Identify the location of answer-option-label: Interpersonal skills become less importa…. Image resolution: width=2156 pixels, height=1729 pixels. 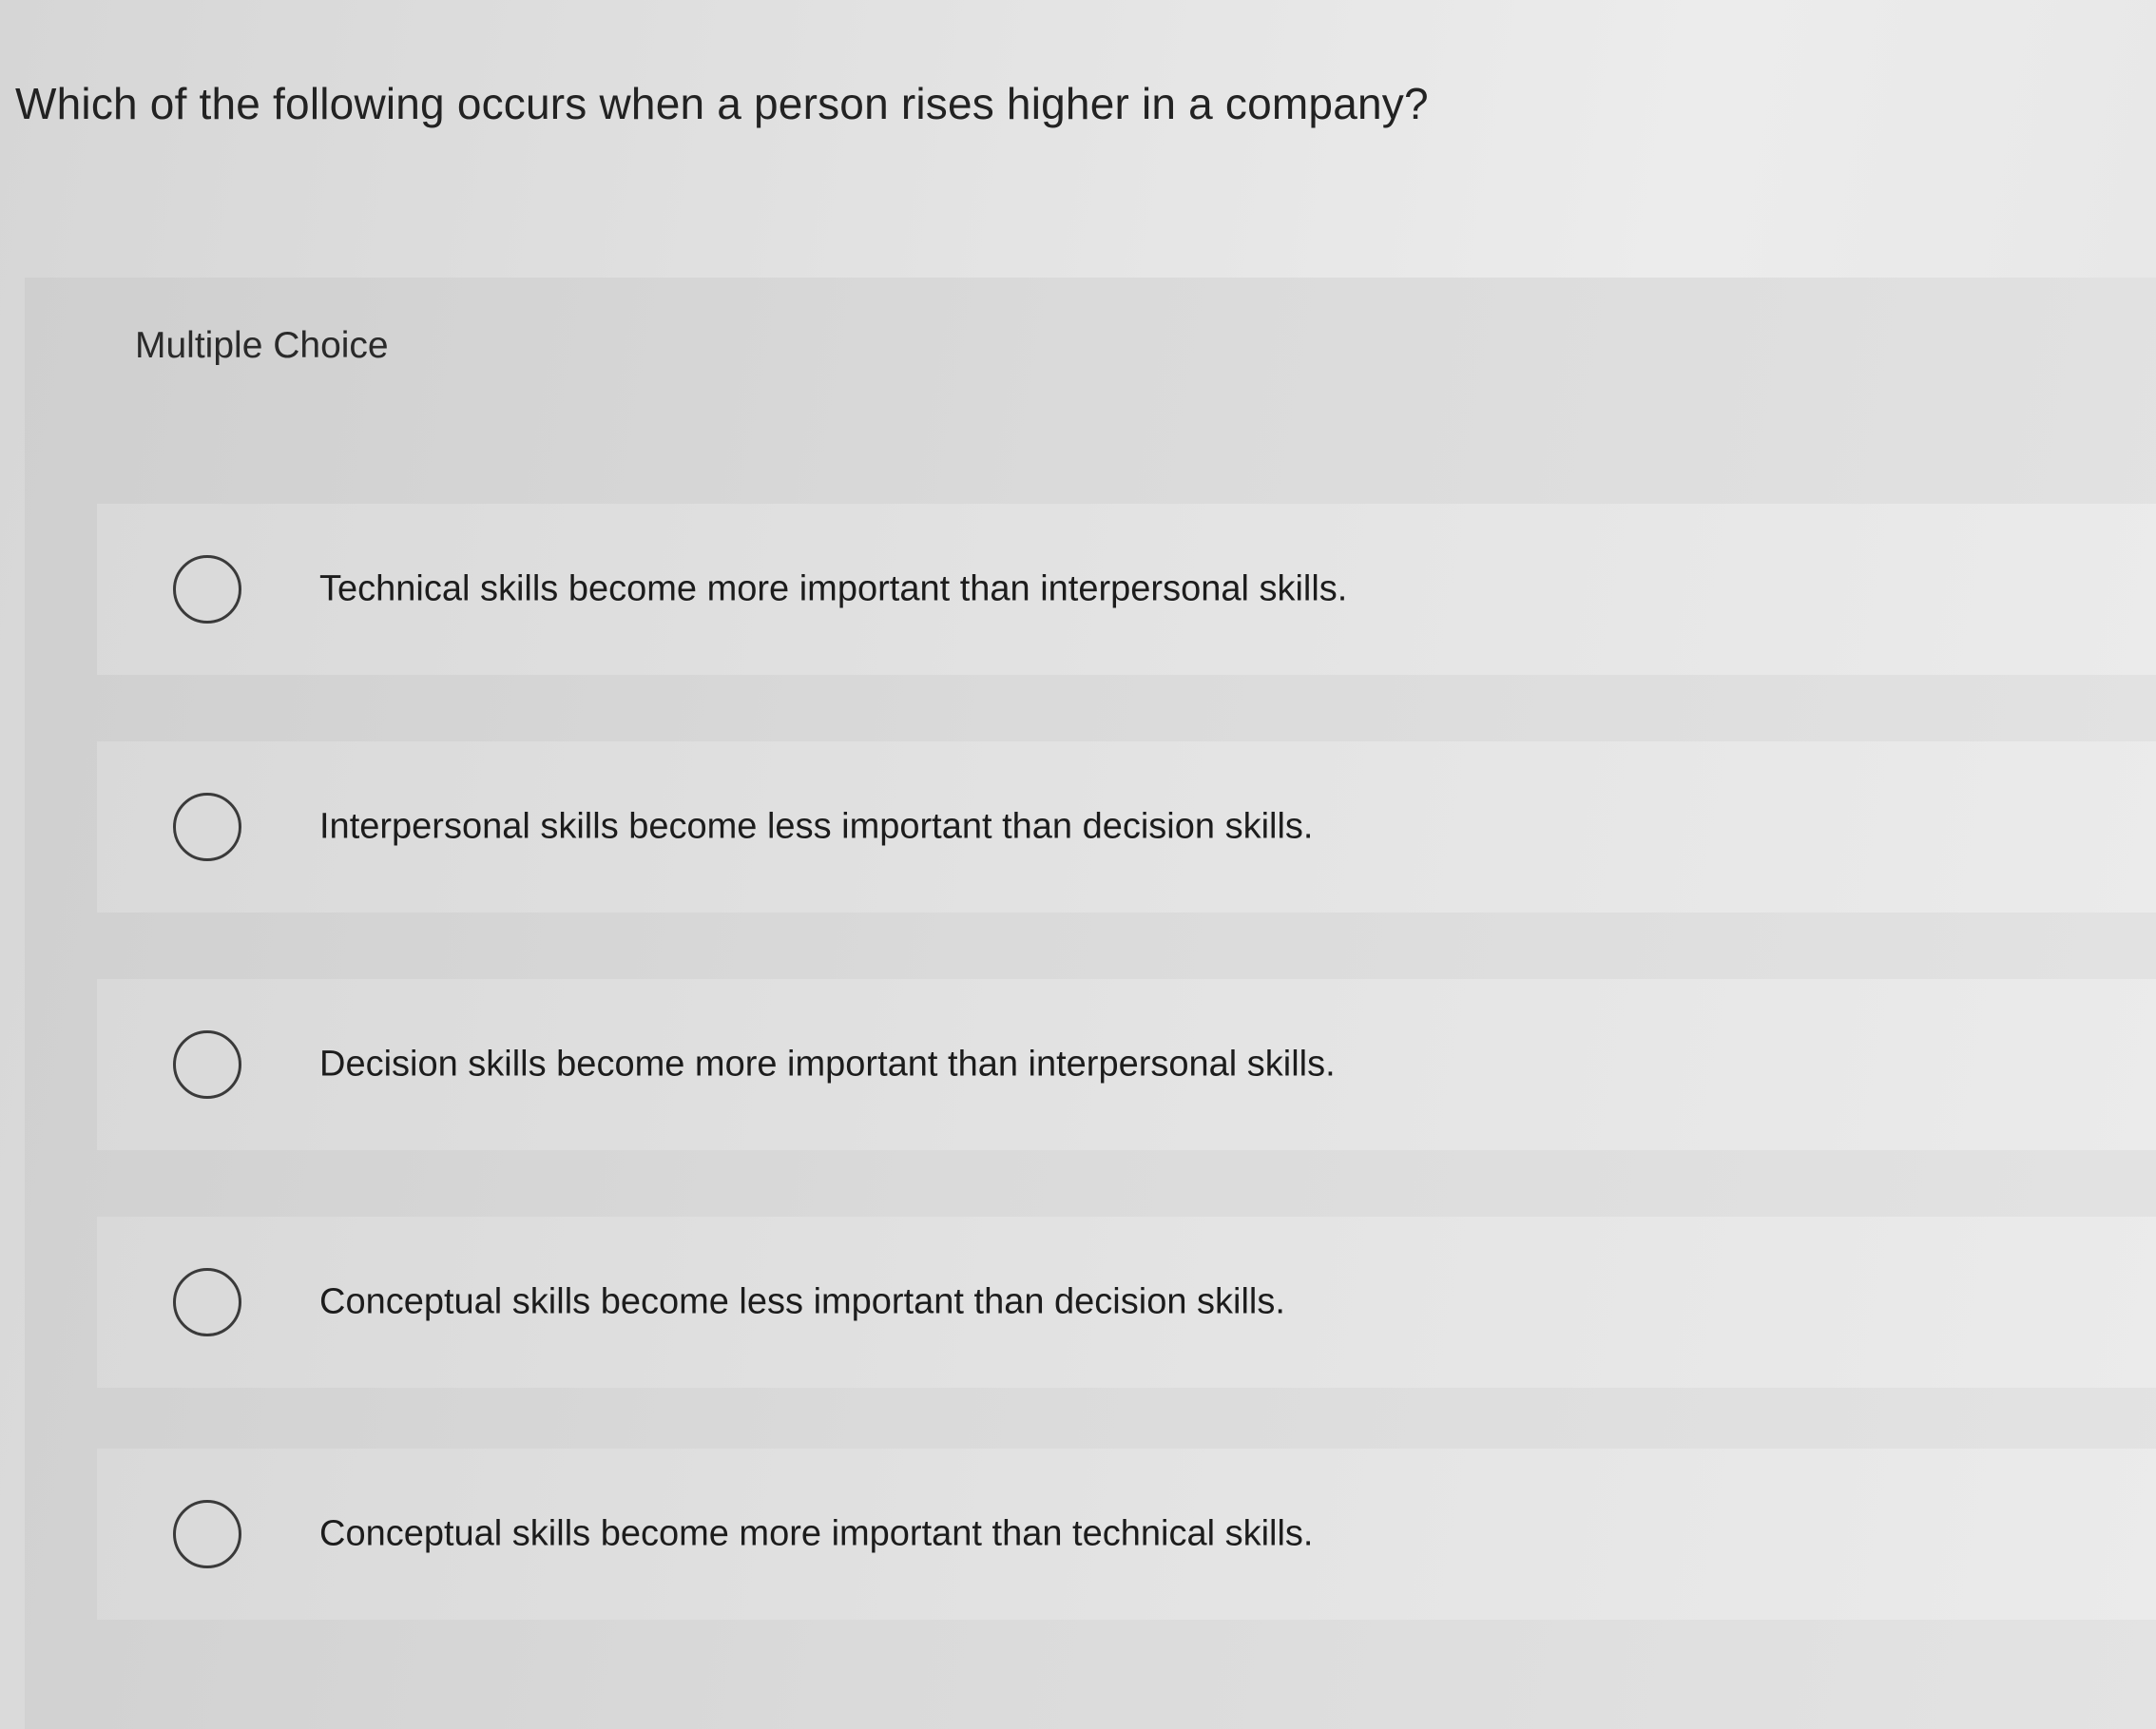
(816, 827).